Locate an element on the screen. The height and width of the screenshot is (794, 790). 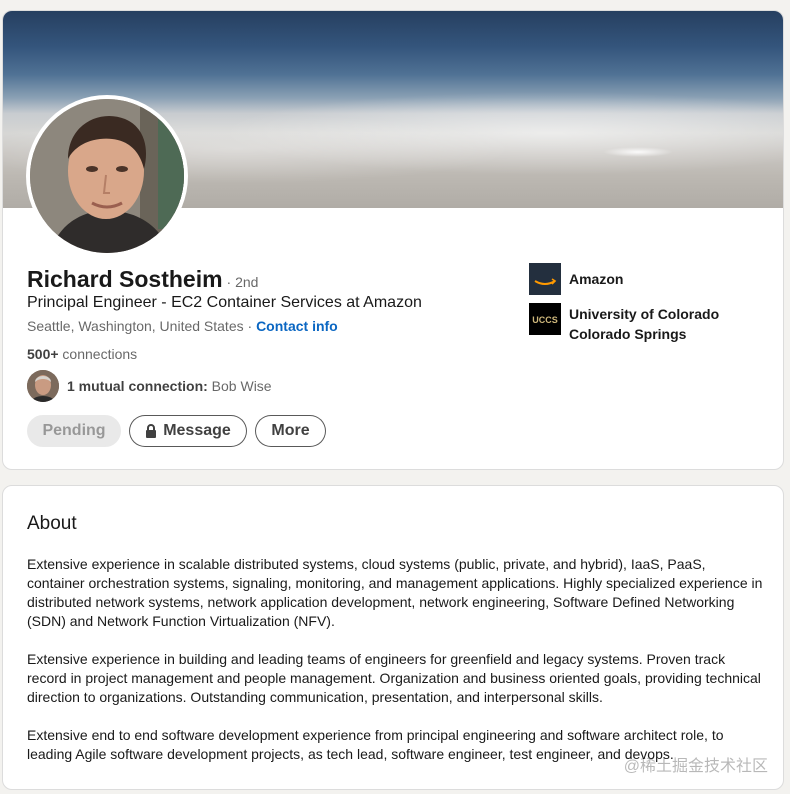
pending-button: Pending is located at coordinates (74, 431).